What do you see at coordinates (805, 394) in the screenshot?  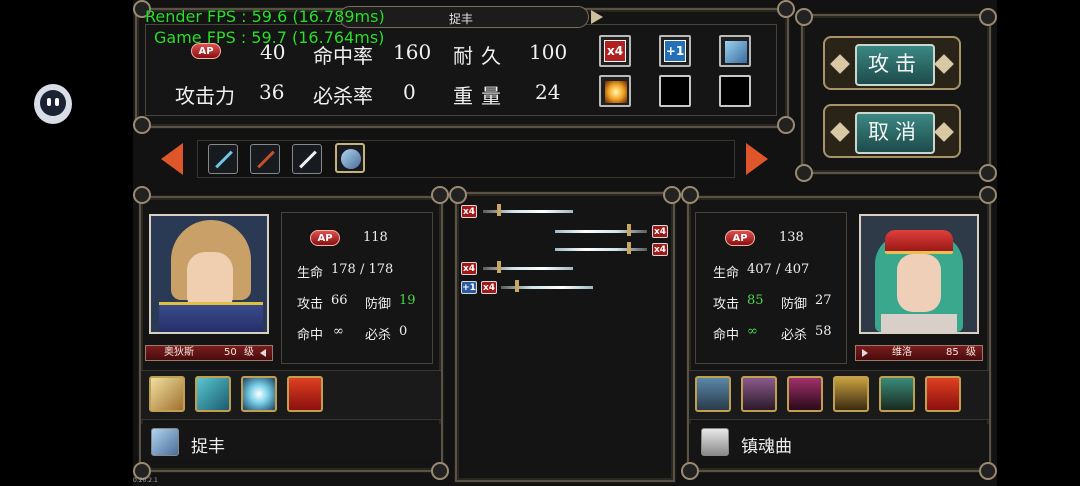 I see `right-skill-face3-icon` at bounding box center [805, 394].